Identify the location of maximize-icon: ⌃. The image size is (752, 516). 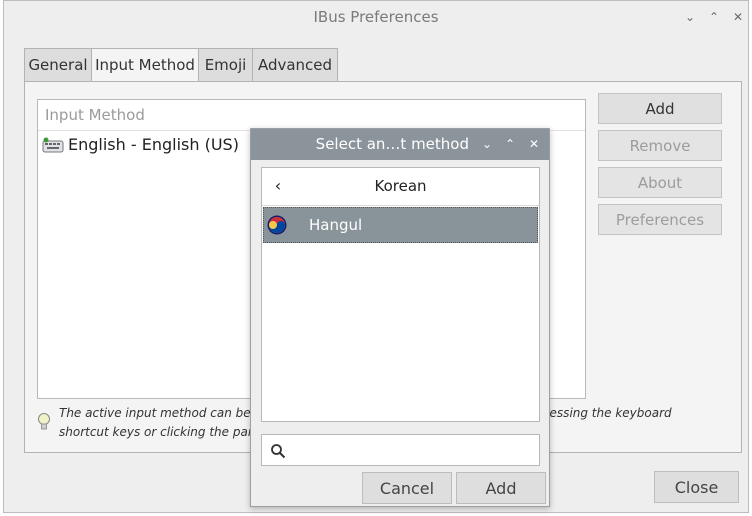
(714, 17).